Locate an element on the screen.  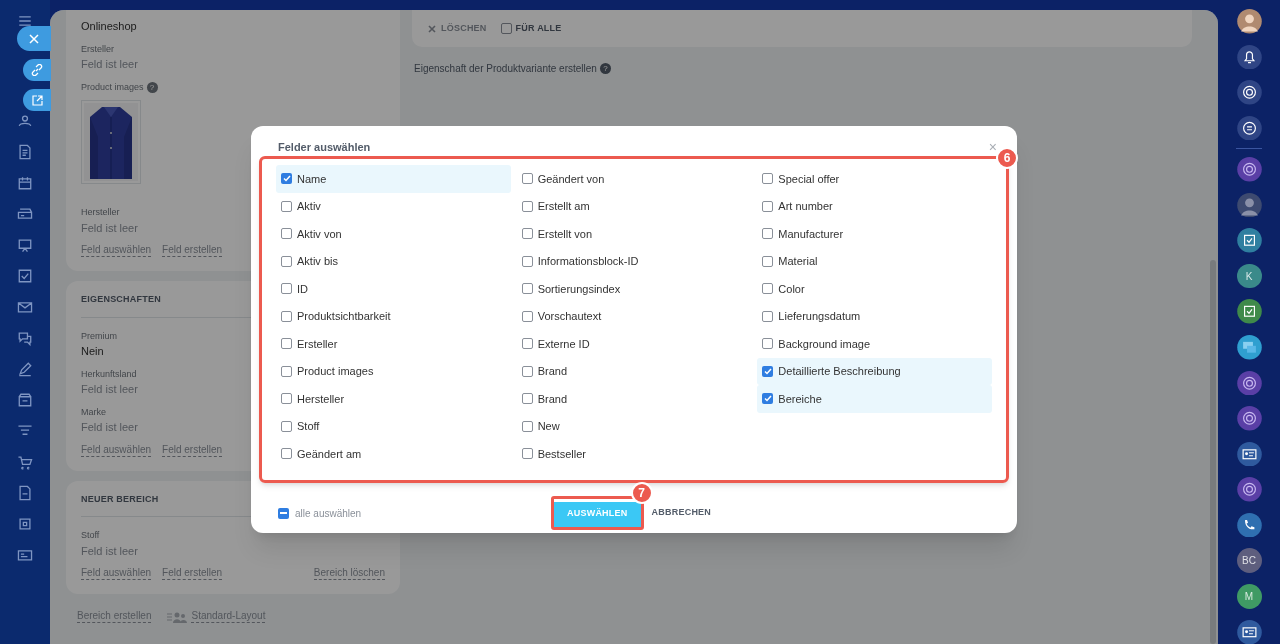
field-label: Hersteller is located at coordinates (100, 212).